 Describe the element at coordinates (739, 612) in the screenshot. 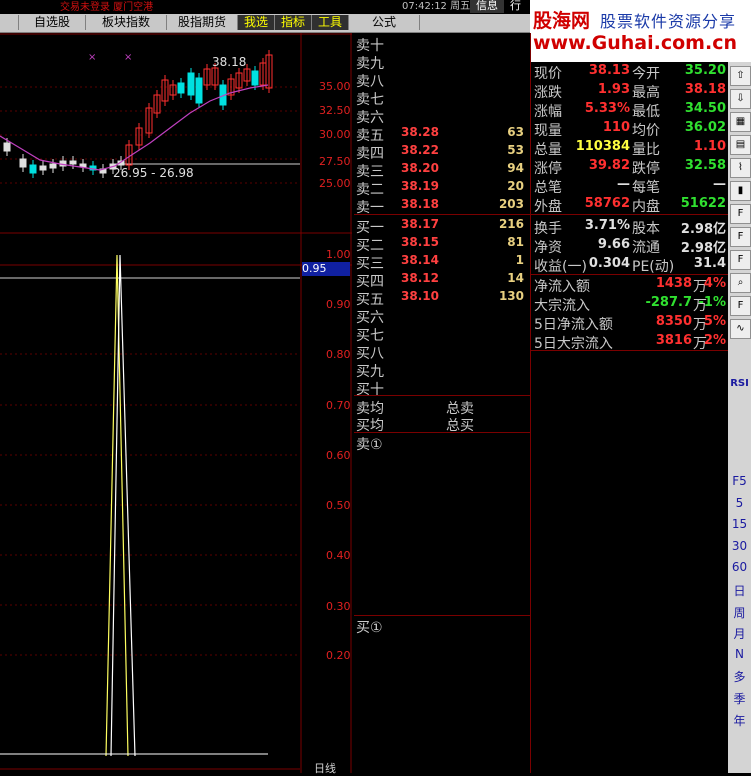

I see `period-button: 周` at that location.